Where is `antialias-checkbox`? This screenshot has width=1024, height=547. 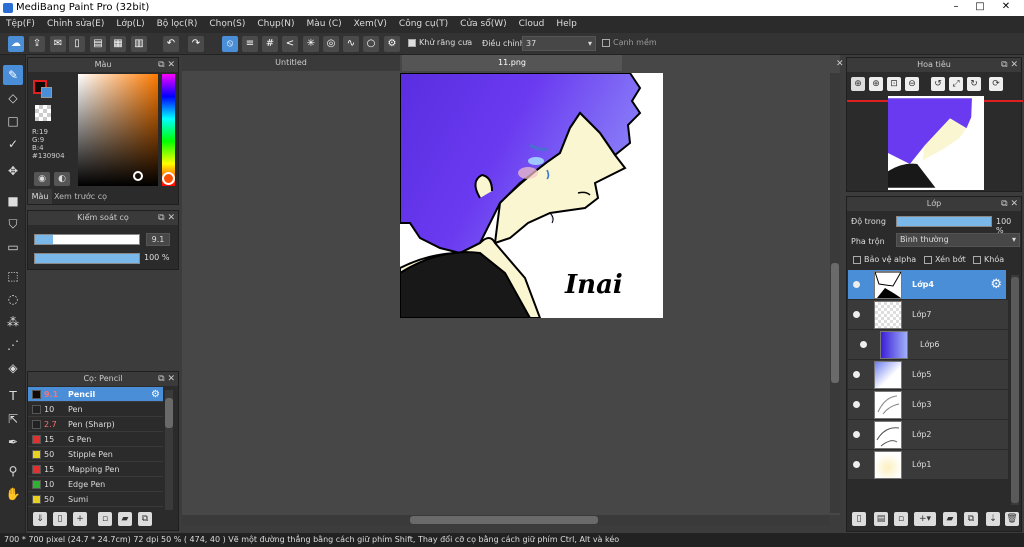
antialias-checkbox is located at coordinates (412, 42).